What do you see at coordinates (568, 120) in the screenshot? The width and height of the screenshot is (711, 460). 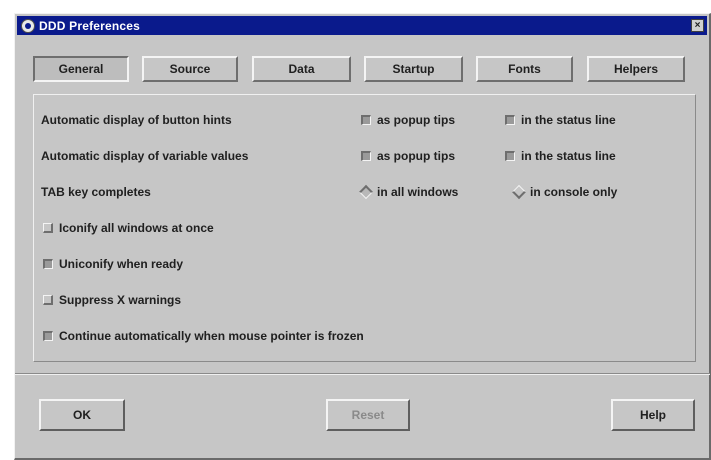 I see `button-hints-status-label: in the status line` at bounding box center [568, 120].